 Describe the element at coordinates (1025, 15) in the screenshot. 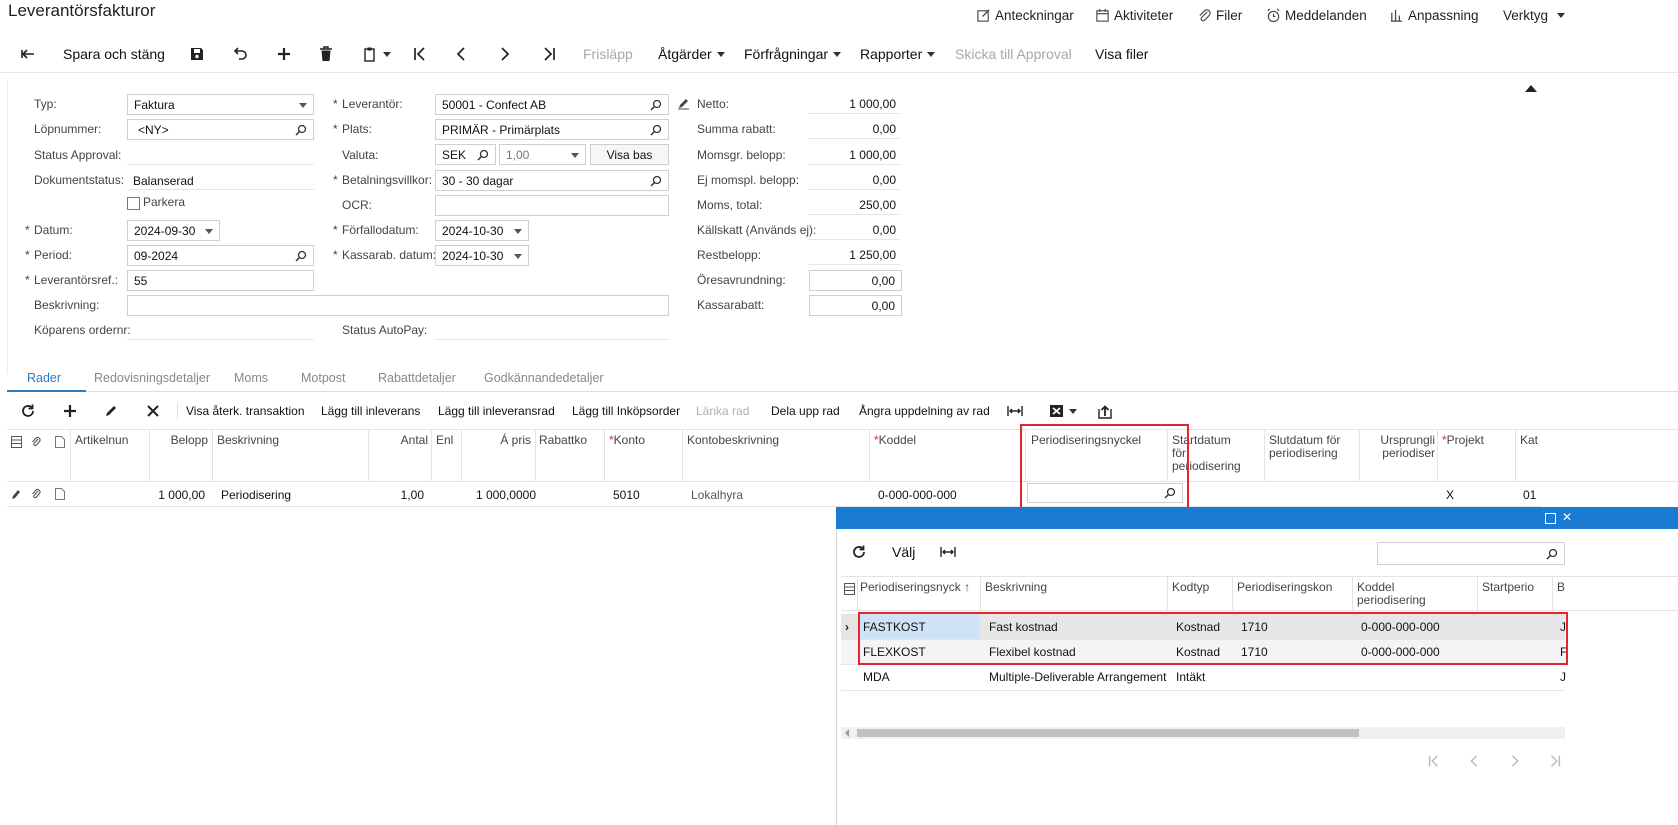

I see `notes-link: Anteckningar` at that location.